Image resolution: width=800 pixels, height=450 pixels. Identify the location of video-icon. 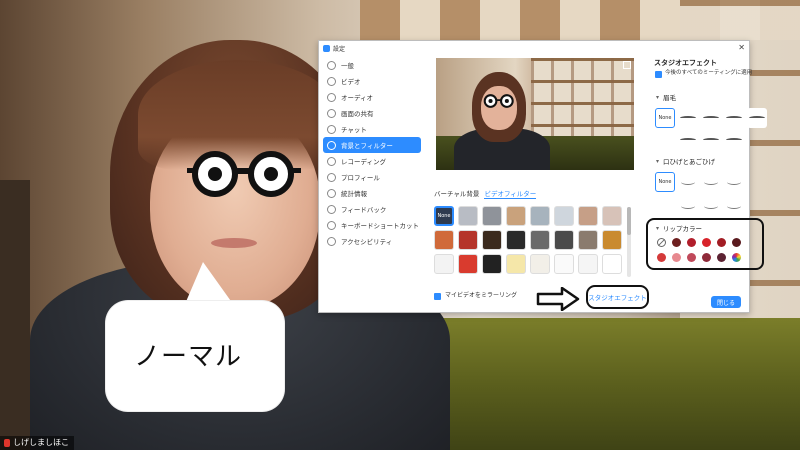
(331, 81).